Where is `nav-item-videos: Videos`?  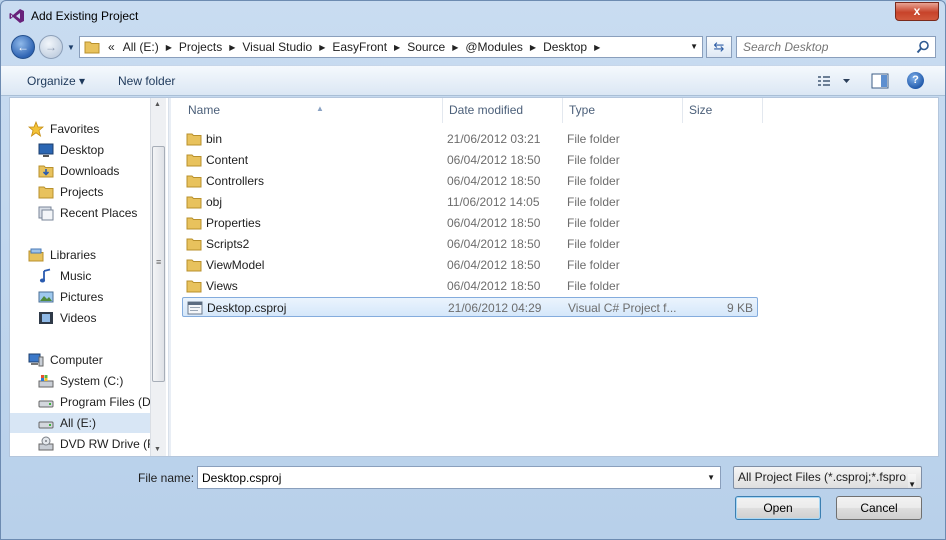 nav-item-videos: Videos is located at coordinates (103, 318).